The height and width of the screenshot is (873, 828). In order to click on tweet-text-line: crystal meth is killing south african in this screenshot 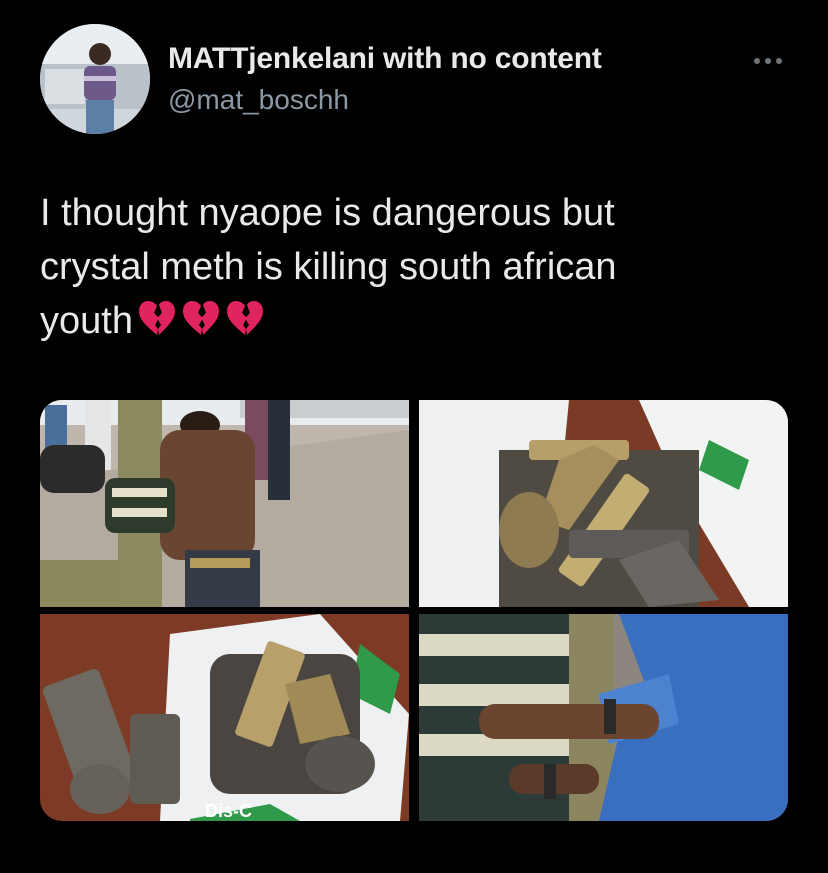, I will do `click(328, 267)`.